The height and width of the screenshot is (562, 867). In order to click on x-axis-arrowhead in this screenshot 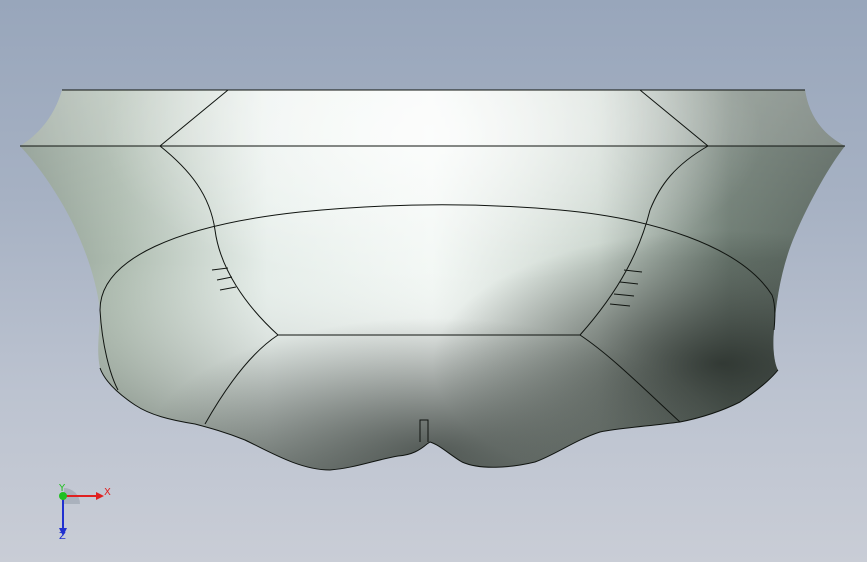, I will do `click(100, 496)`.